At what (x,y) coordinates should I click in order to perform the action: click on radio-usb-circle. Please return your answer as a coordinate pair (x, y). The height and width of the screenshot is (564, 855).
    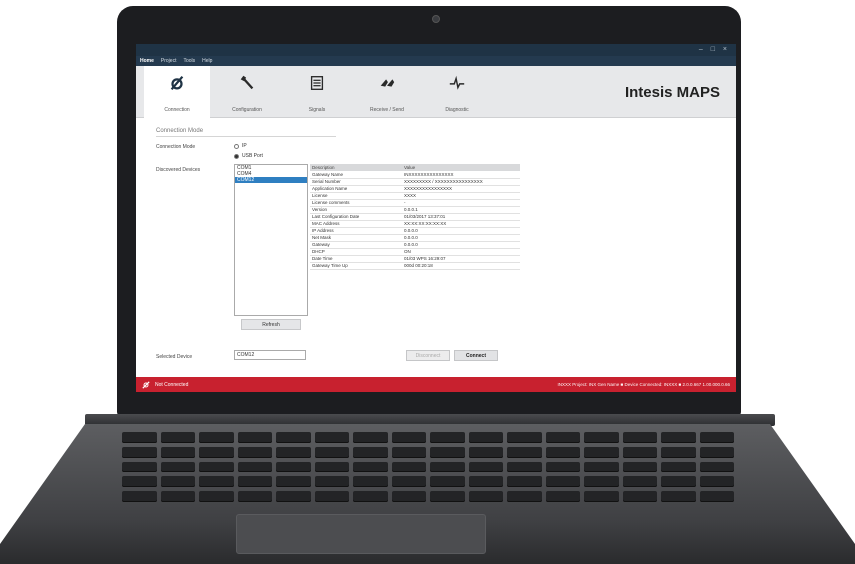
    Looking at the image, I should click on (236, 156).